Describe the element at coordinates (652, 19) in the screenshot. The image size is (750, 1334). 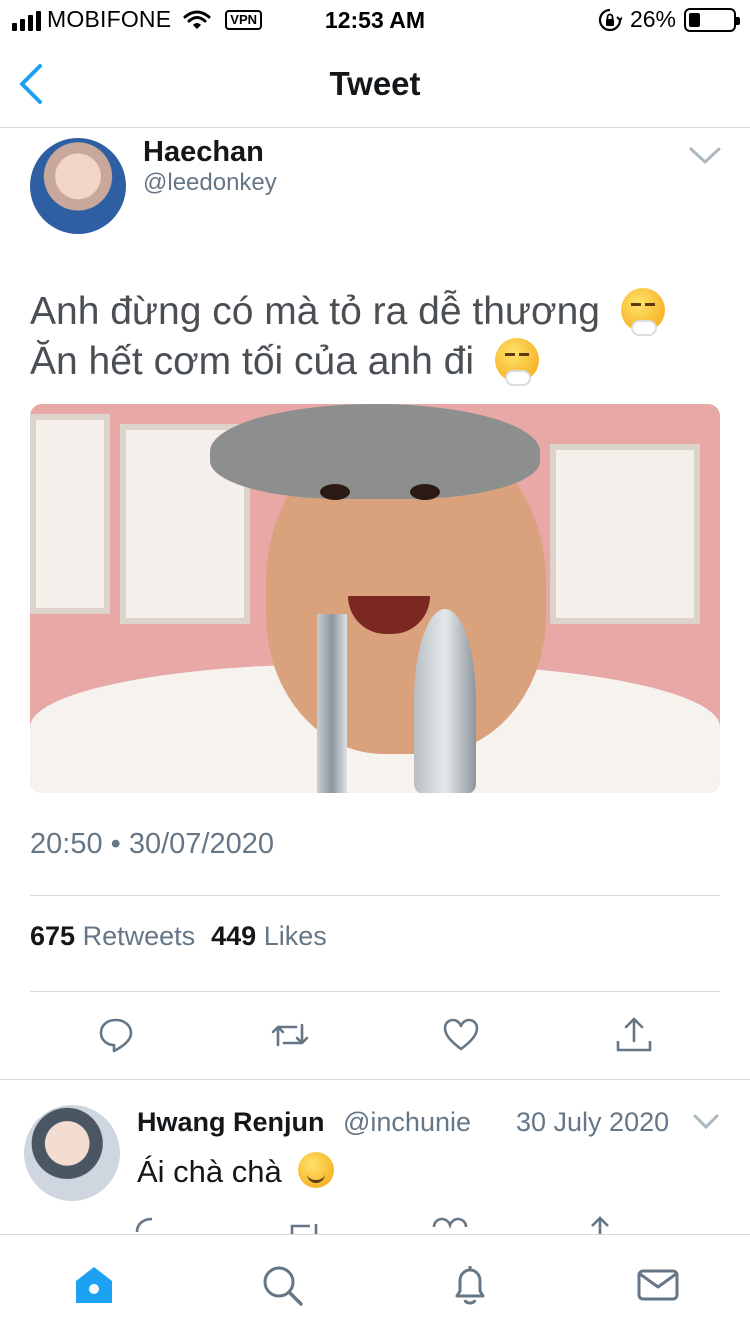
I see `battery-percent: 26%` at that location.